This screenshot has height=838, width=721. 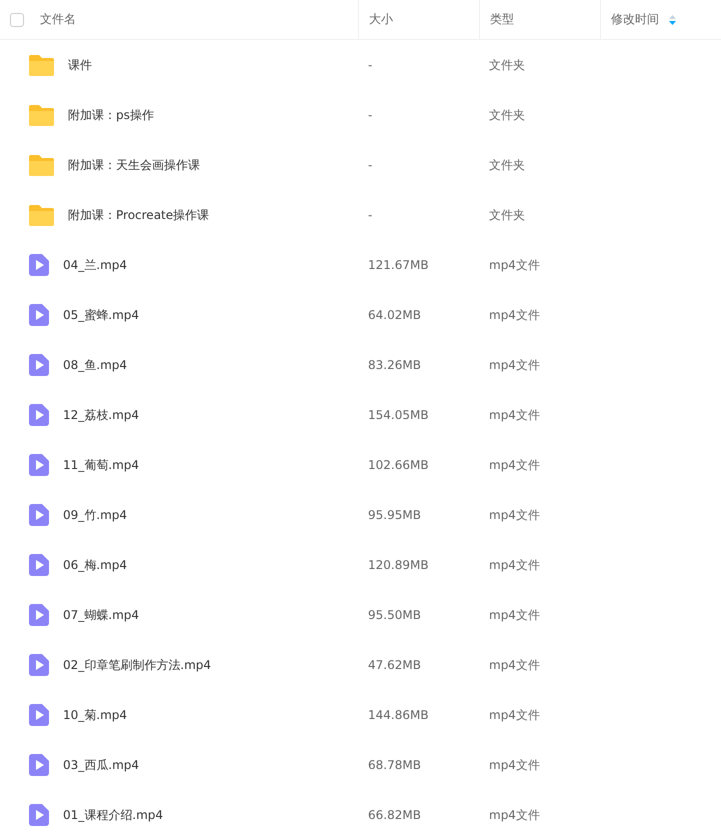 What do you see at coordinates (101, 465) in the screenshot?
I see `file-name: 11_葡萄.mp4` at bounding box center [101, 465].